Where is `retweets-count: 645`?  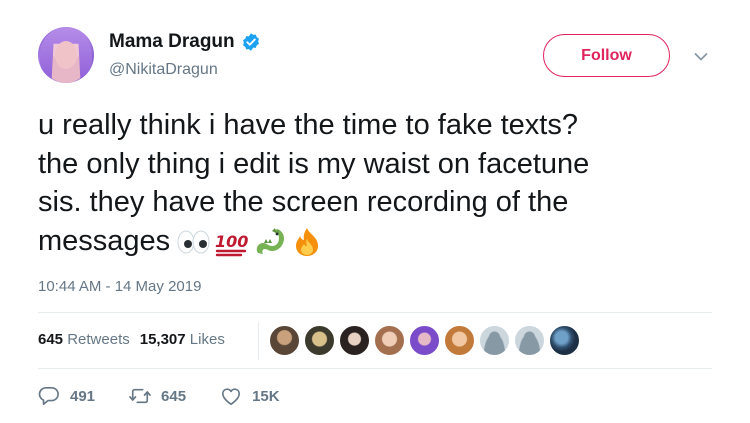
retweets-count: 645 is located at coordinates (51, 339).